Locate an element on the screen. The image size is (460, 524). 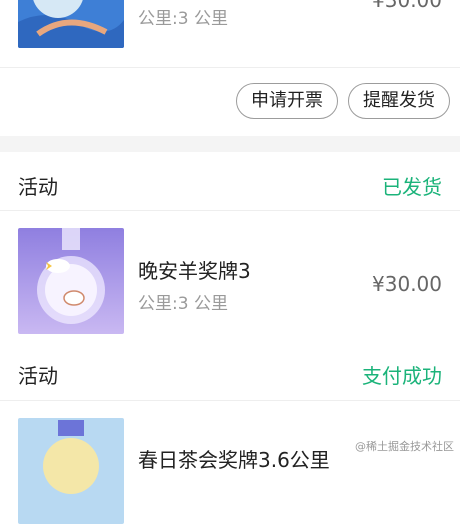
order-meta-2: 公里:3 公里 is located at coordinates (183, 304).